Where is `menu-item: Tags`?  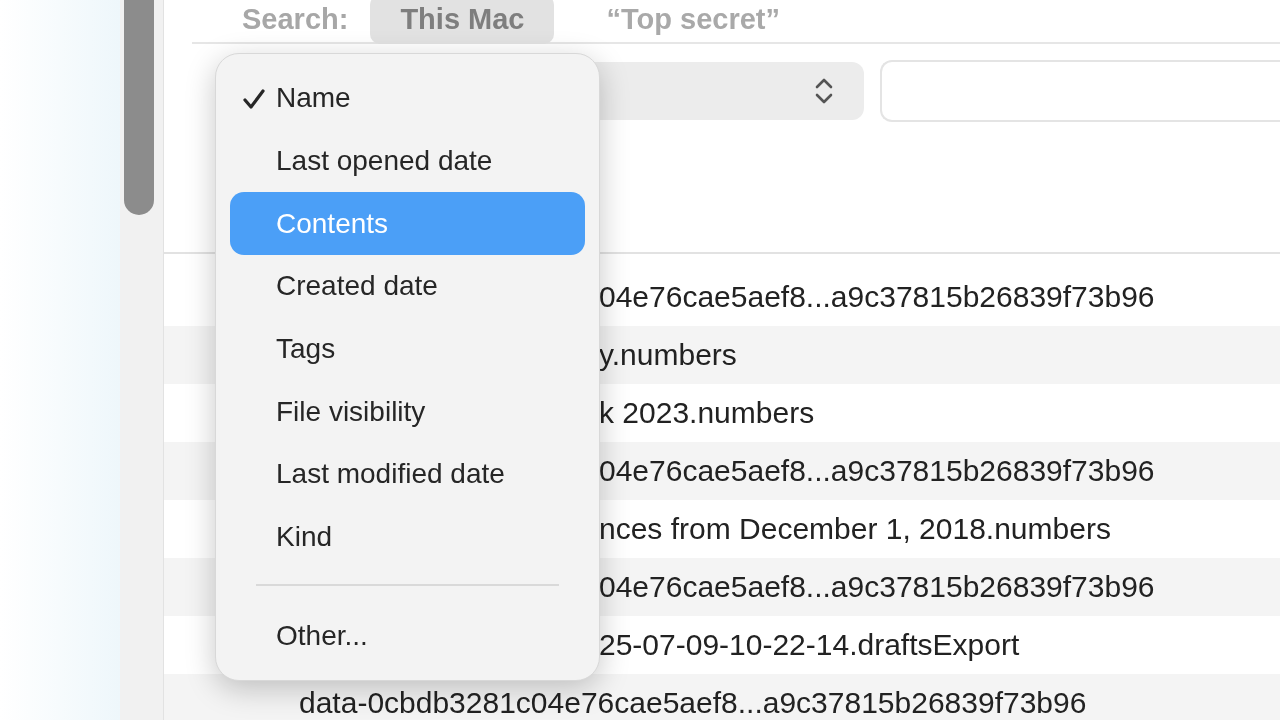 menu-item: Tags is located at coordinates (407, 349).